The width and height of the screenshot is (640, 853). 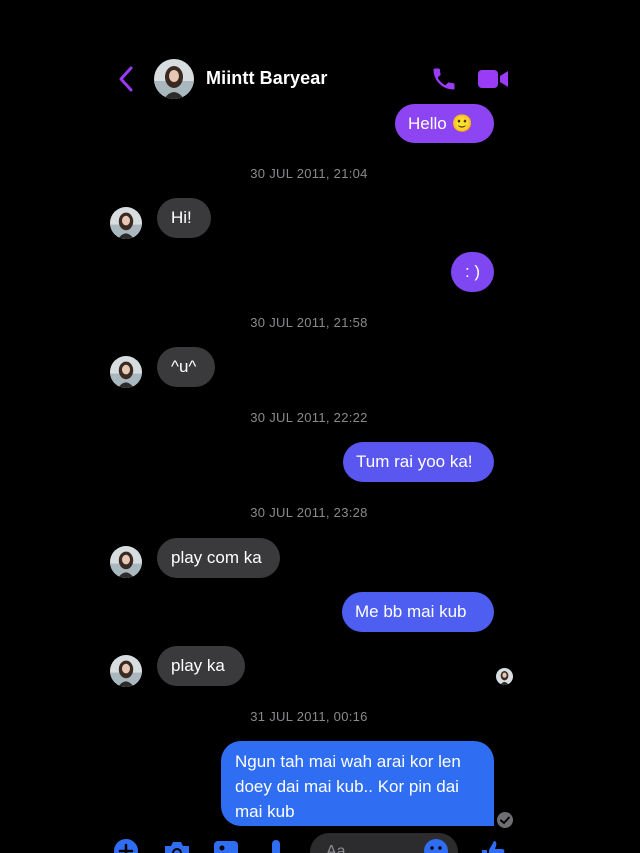 I want to click on message-outgoing: Hello 🙂, so click(x=444, y=123).